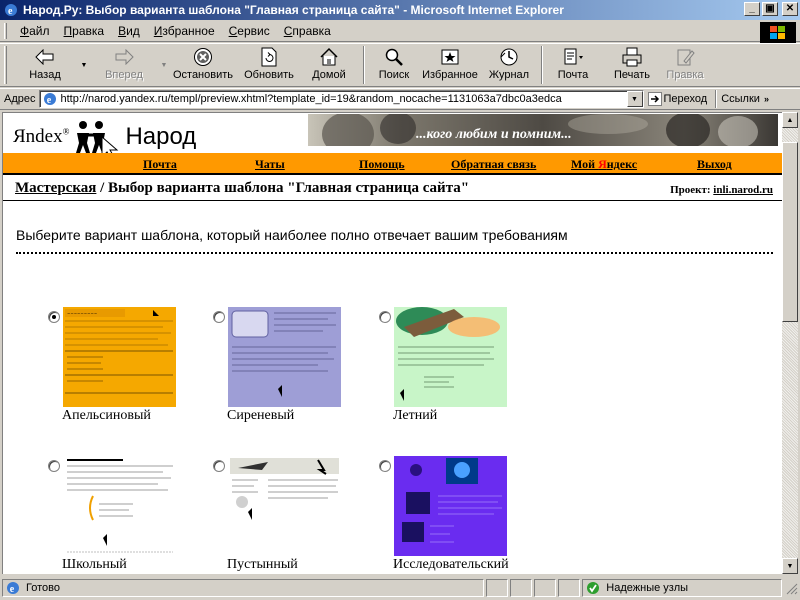 The height and width of the screenshot is (600, 800). I want to click on page-icon: e, so click(50, 99).